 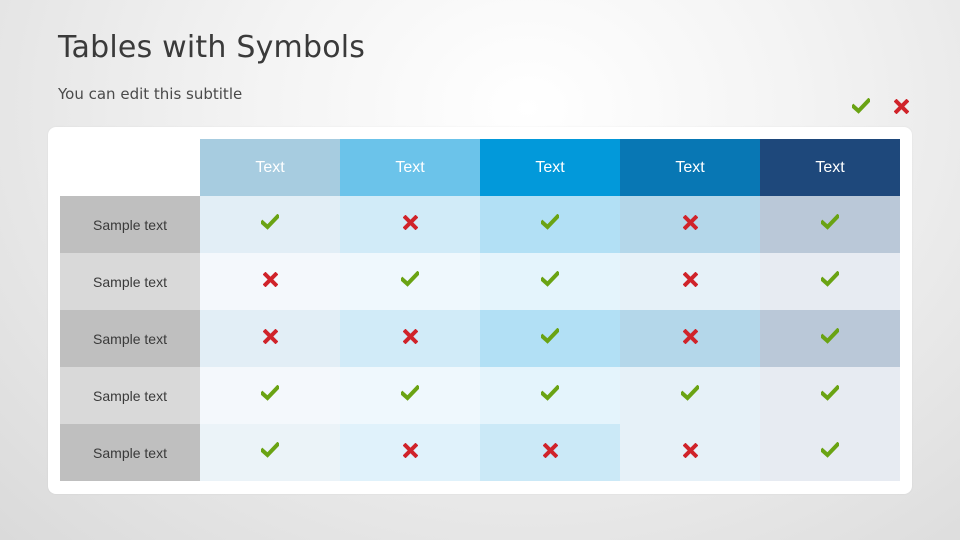 I want to click on header-row: Text Text Text Text Text, so click(x=480, y=167).